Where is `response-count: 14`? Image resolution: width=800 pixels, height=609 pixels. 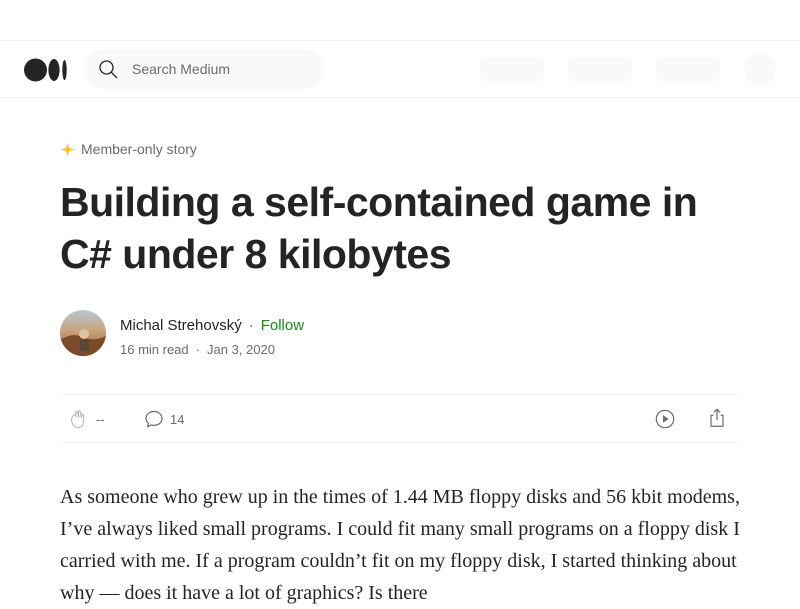
response-count: 14 is located at coordinates (177, 419).